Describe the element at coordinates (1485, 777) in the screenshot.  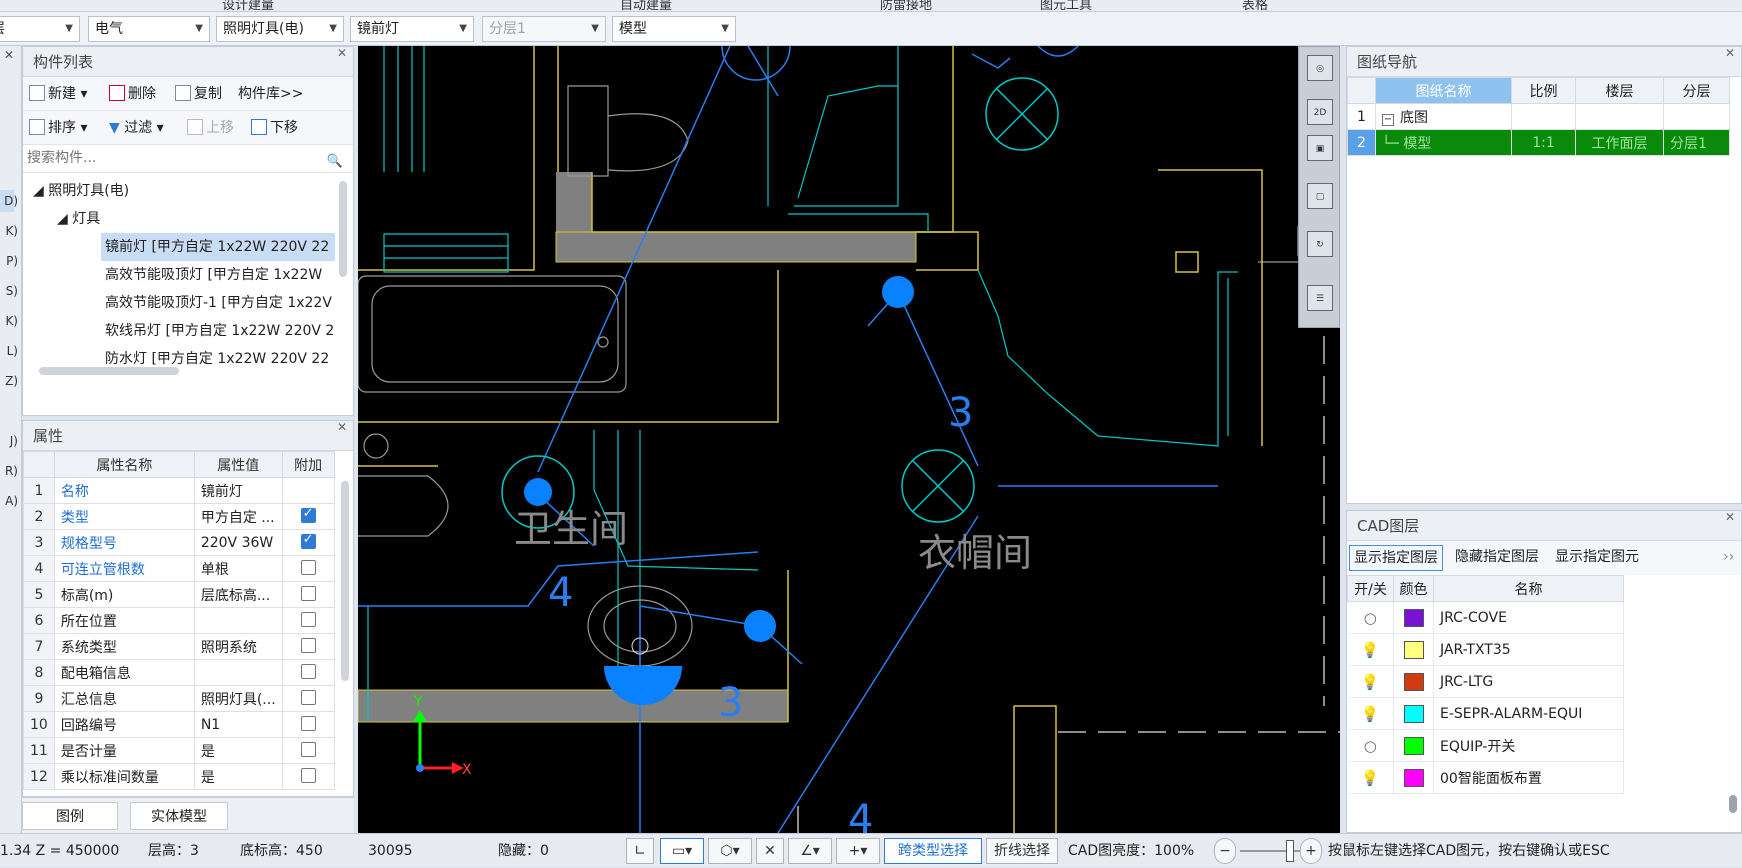
I see `layer-row: 💡 00智能面板布置` at that location.